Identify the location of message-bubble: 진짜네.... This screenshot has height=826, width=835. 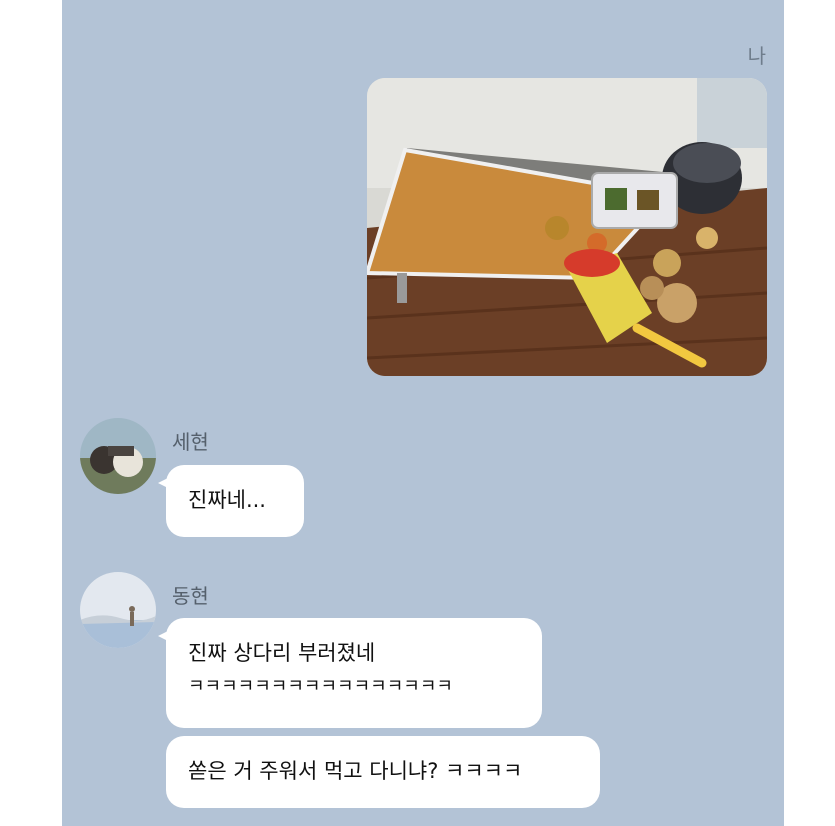
(231, 501).